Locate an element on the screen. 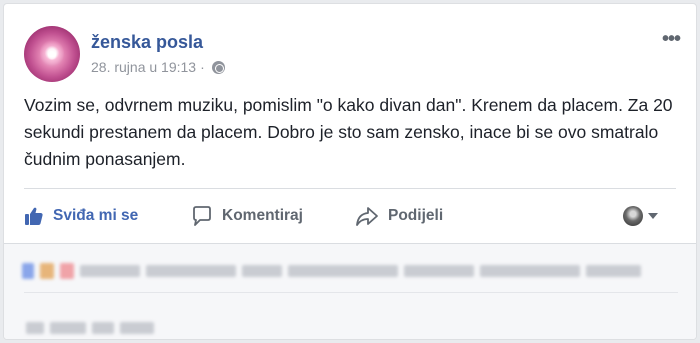 This screenshot has width=700, height=343. more-options-icon: ••• is located at coordinates (671, 39).